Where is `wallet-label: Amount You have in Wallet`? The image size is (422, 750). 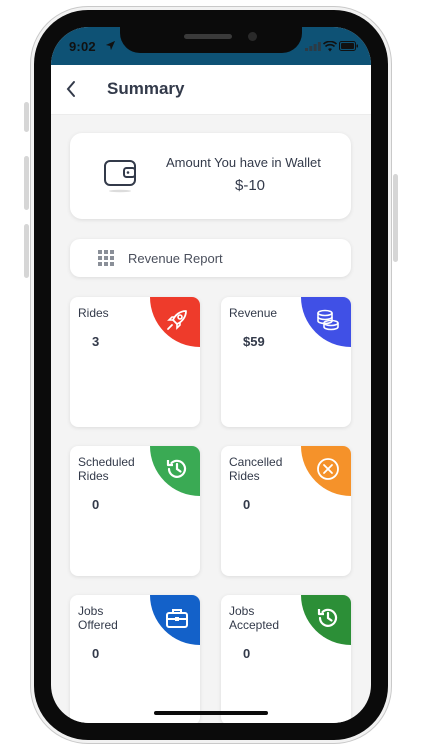
wallet-label: Amount You have in Wallet is located at coordinates (243, 162).